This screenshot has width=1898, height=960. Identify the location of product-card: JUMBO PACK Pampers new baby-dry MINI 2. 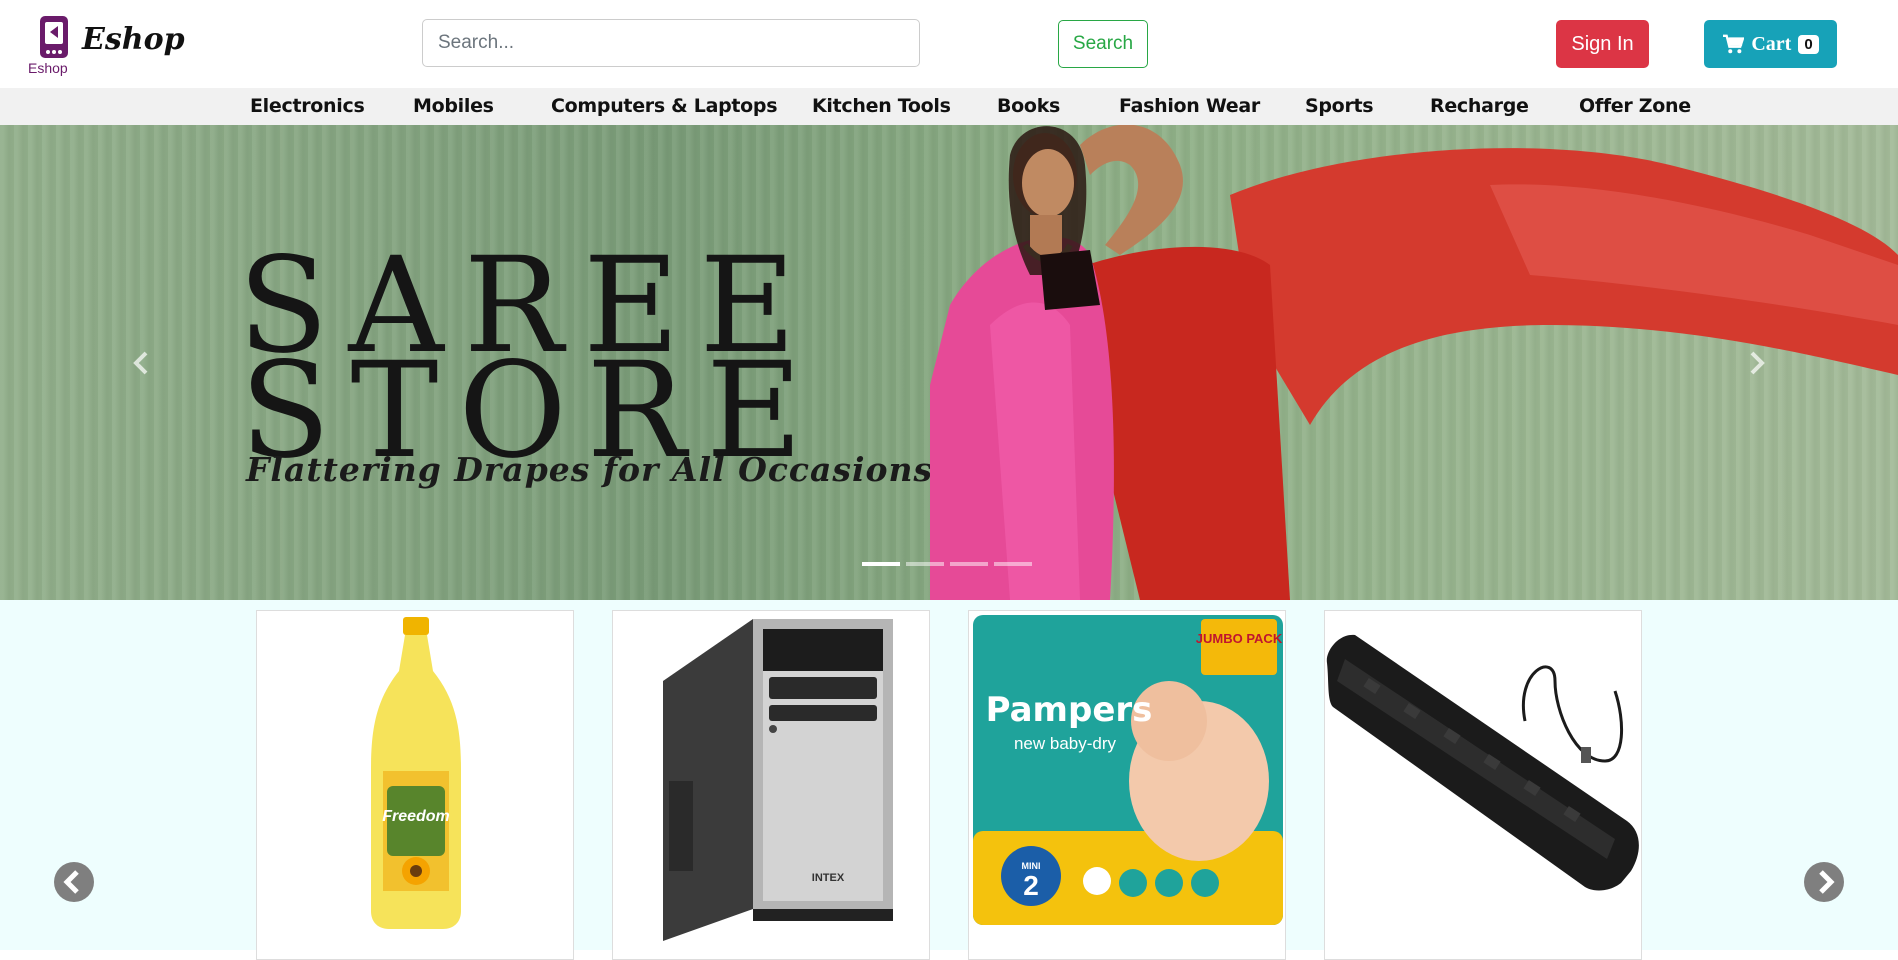
(1127, 785).